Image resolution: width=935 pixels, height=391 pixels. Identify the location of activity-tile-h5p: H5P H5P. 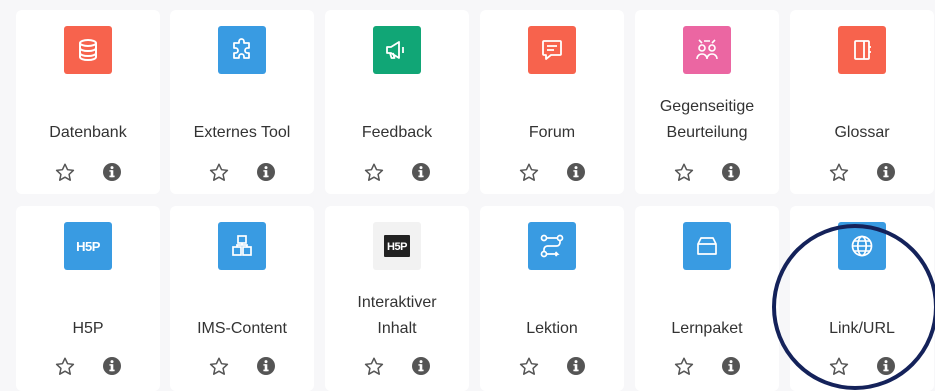
(88, 298).